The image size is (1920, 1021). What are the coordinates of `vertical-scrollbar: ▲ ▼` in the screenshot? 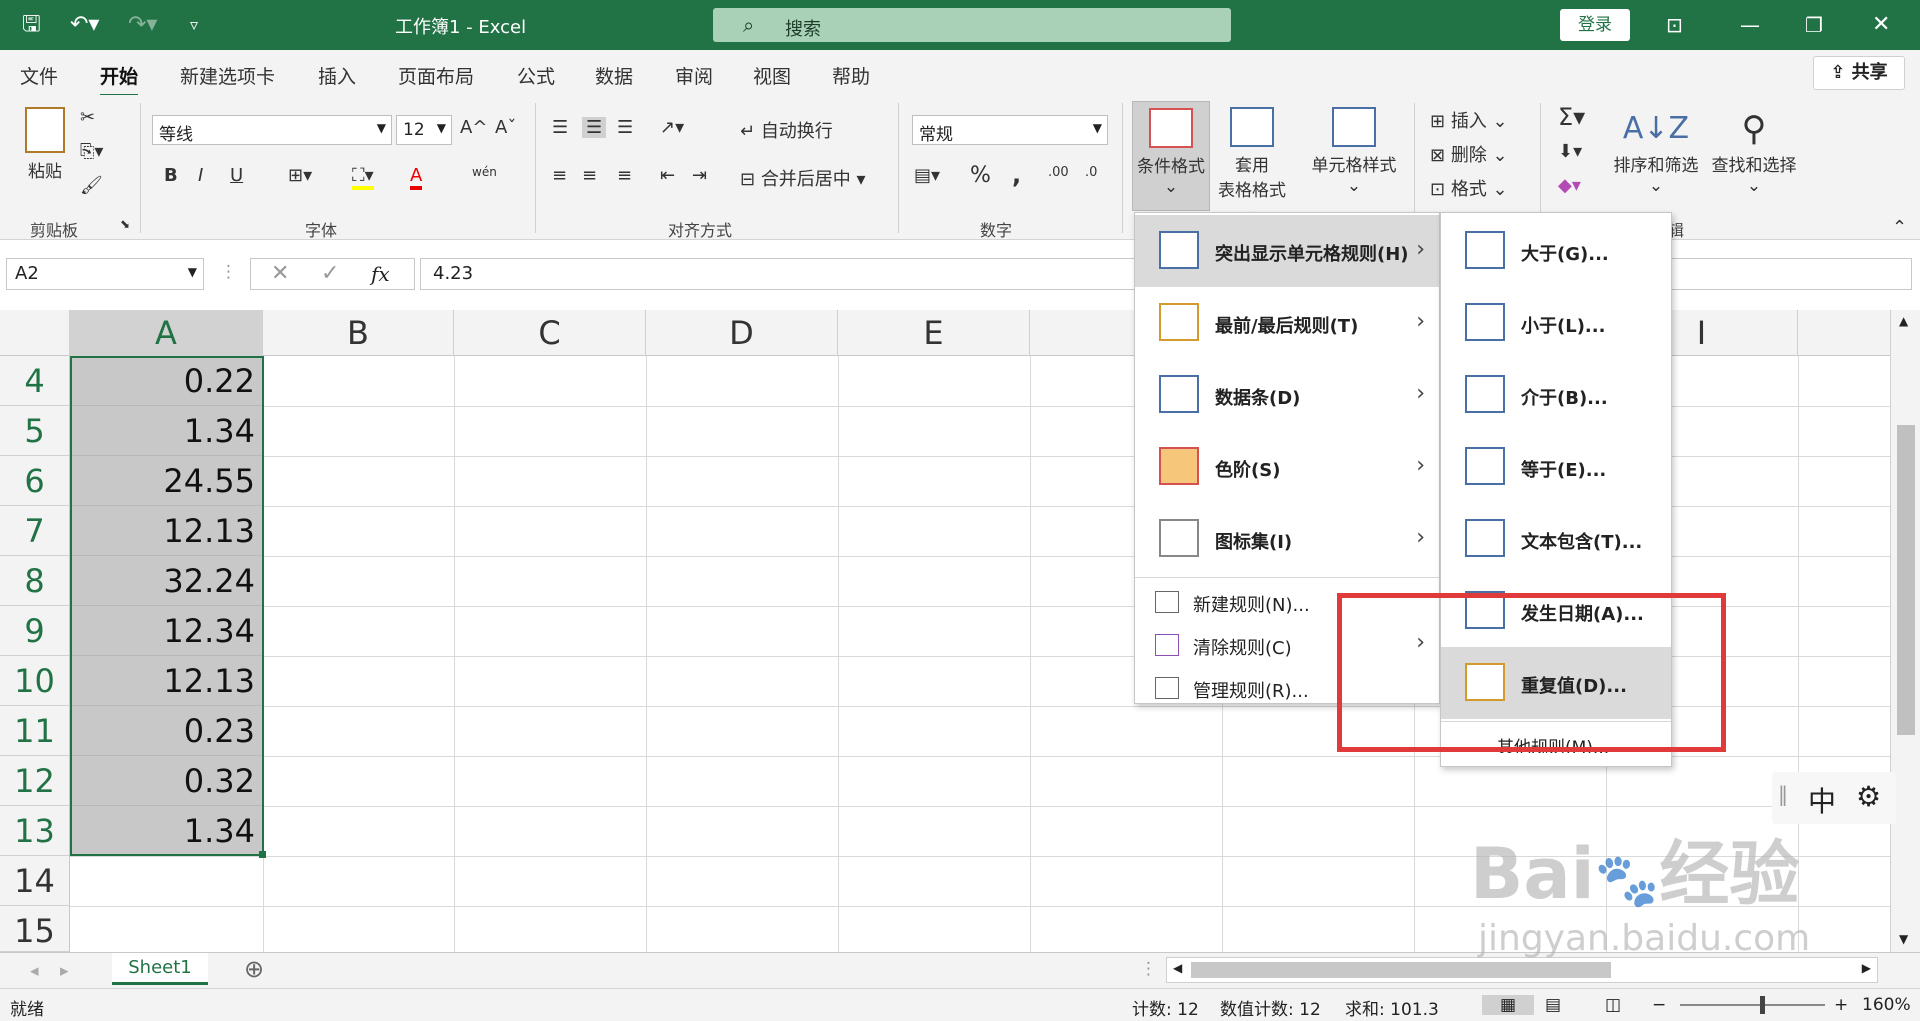 It's located at (1905, 631).